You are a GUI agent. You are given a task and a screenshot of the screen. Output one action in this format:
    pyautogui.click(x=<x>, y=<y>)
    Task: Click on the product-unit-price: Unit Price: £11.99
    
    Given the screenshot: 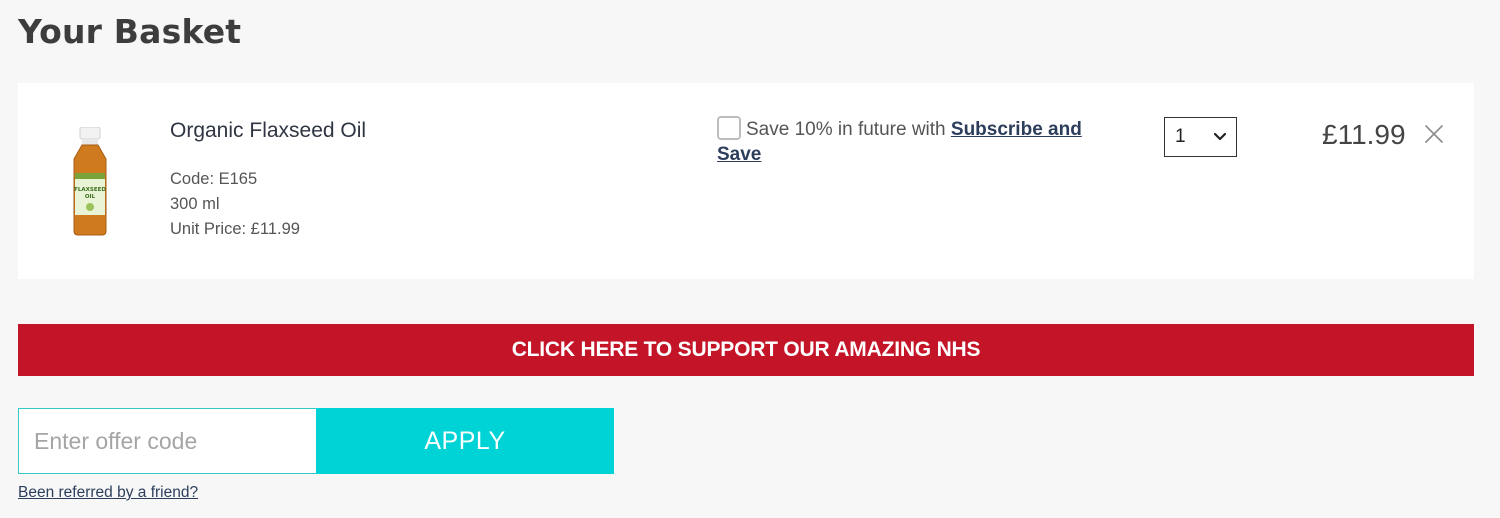 What is the action you would take?
    pyautogui.click(x=235, y=229)
    